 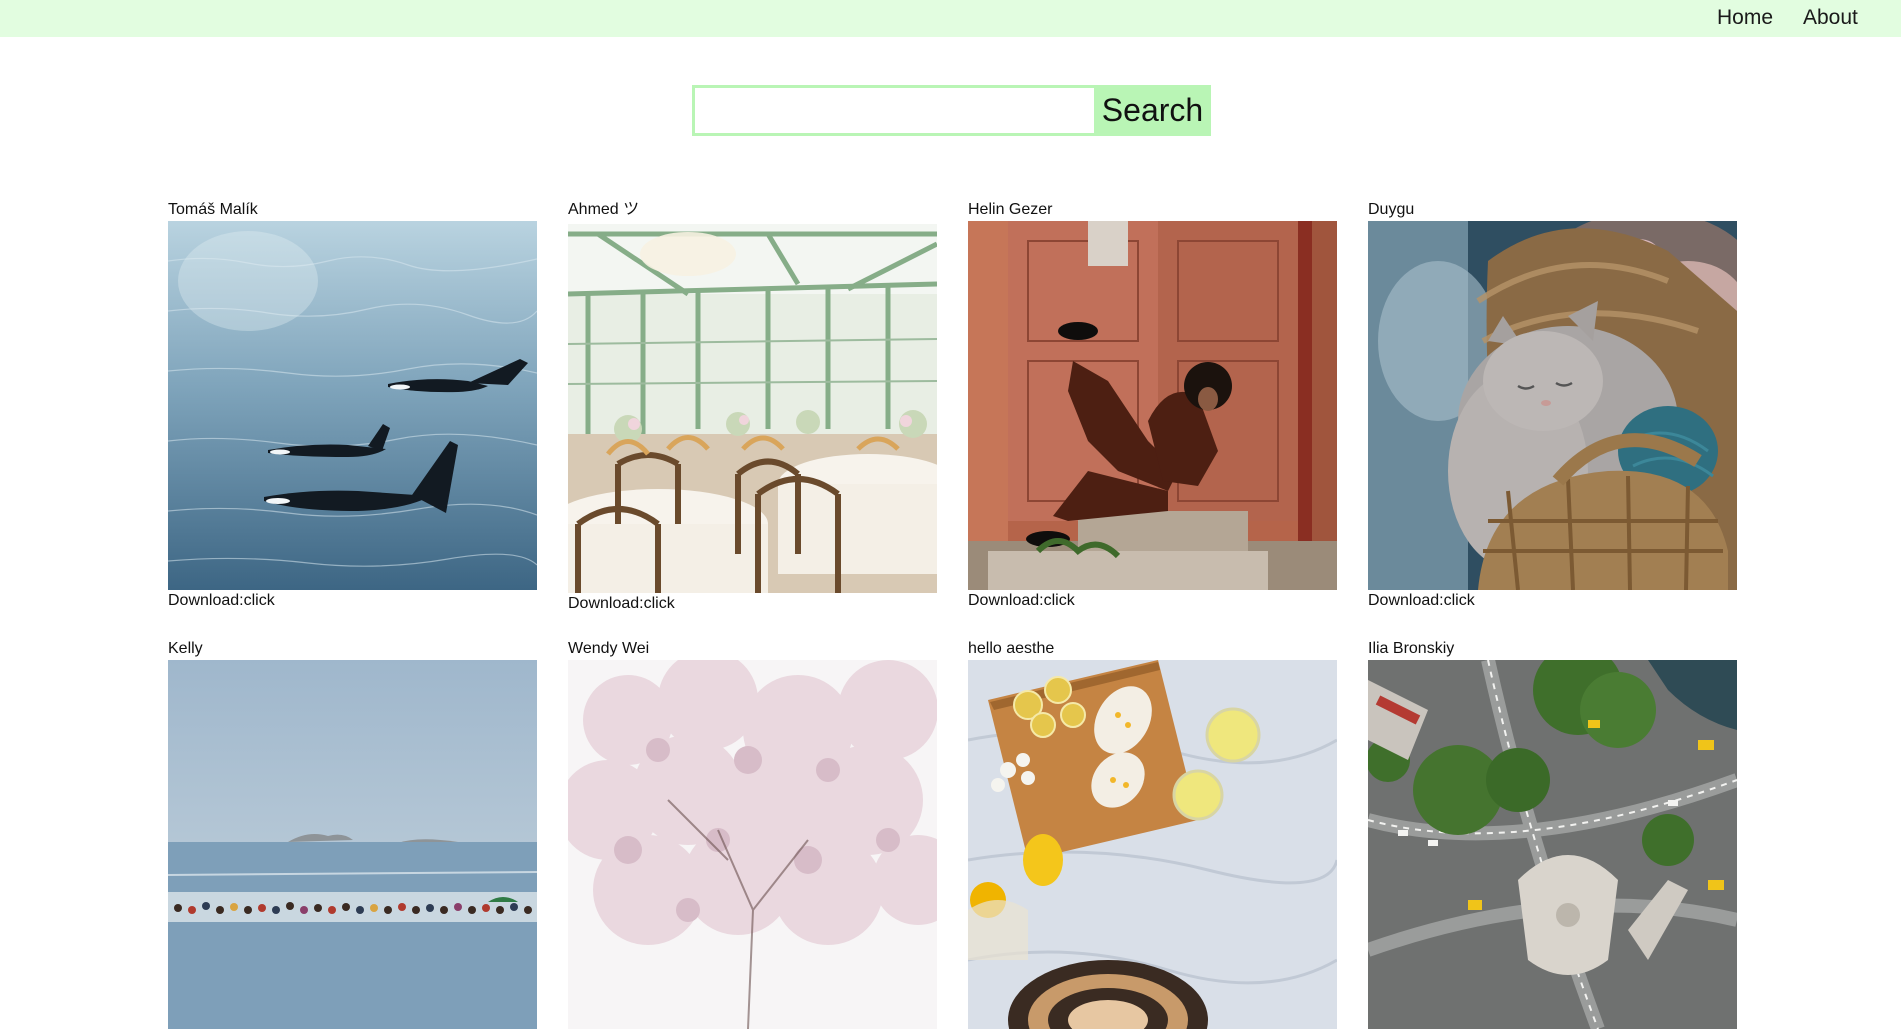 I want to click on photo-card: Tomáš Malík Download:click, so click(x=352, y=406).